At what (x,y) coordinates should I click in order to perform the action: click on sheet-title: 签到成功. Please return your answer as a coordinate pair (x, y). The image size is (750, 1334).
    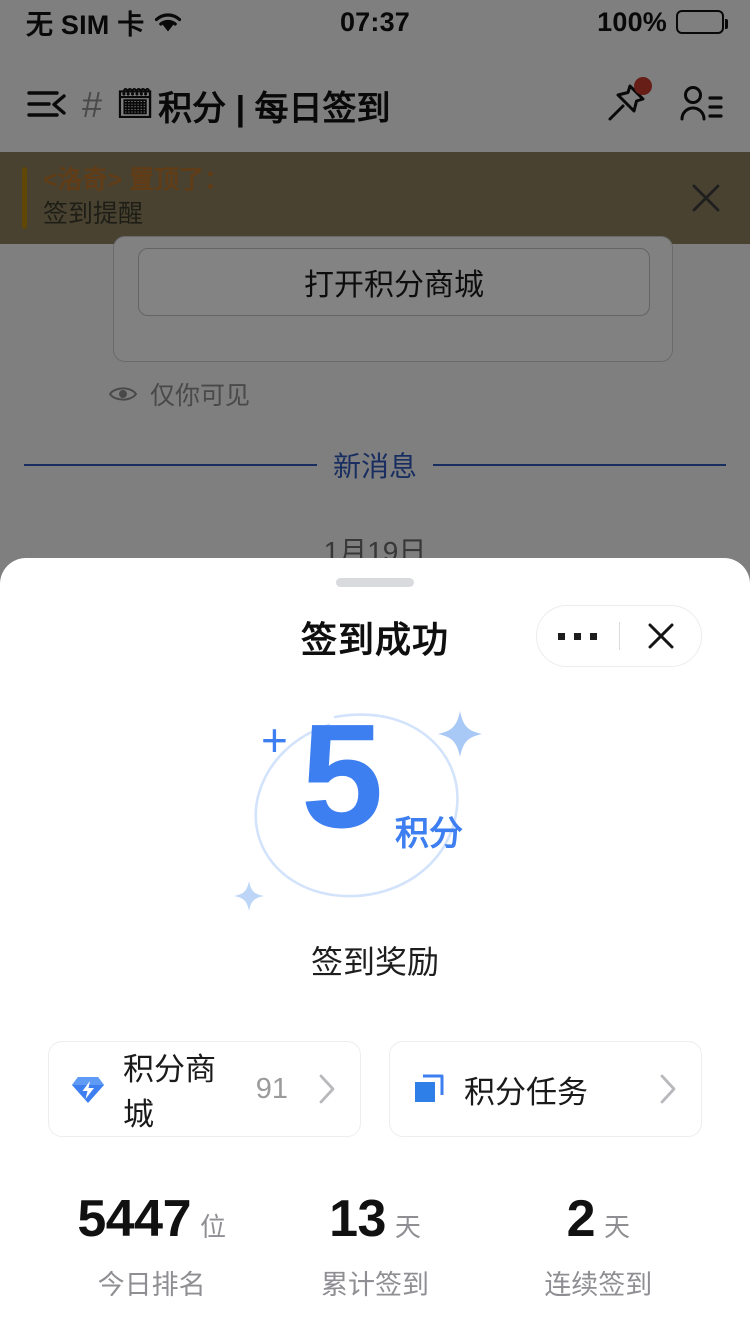
    Looking at the image, I should click on (374, 639).